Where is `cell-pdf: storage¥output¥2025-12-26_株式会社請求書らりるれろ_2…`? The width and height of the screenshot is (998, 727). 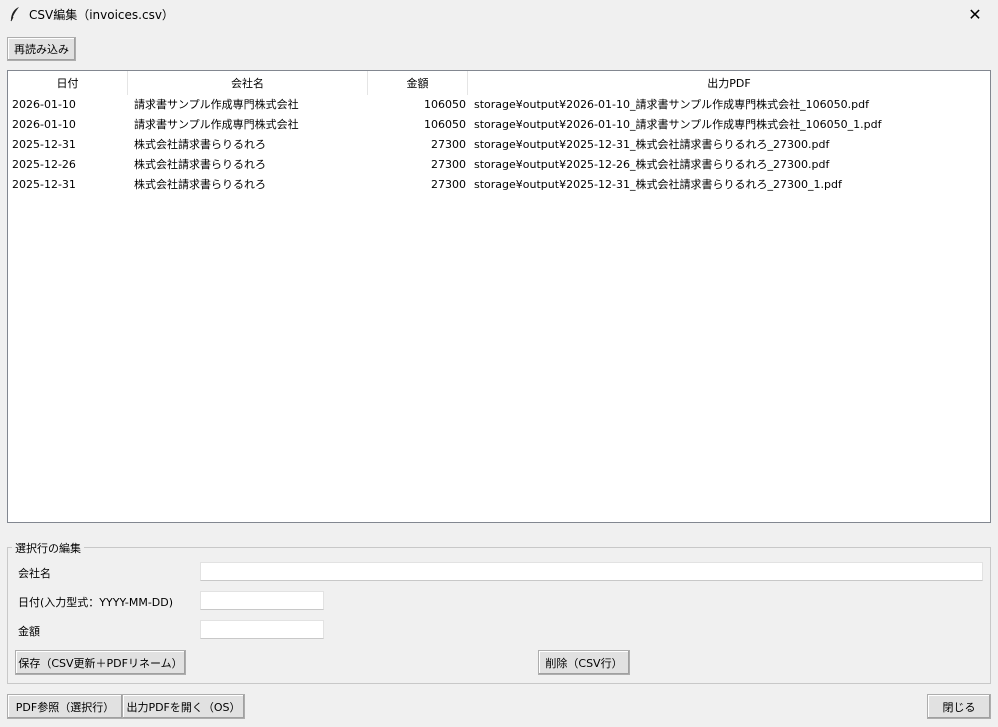
cell-pdf: storage¥output¥2025-12-26_株式会社請求書らりるれろ_2… is located at coordinates (652, 164).